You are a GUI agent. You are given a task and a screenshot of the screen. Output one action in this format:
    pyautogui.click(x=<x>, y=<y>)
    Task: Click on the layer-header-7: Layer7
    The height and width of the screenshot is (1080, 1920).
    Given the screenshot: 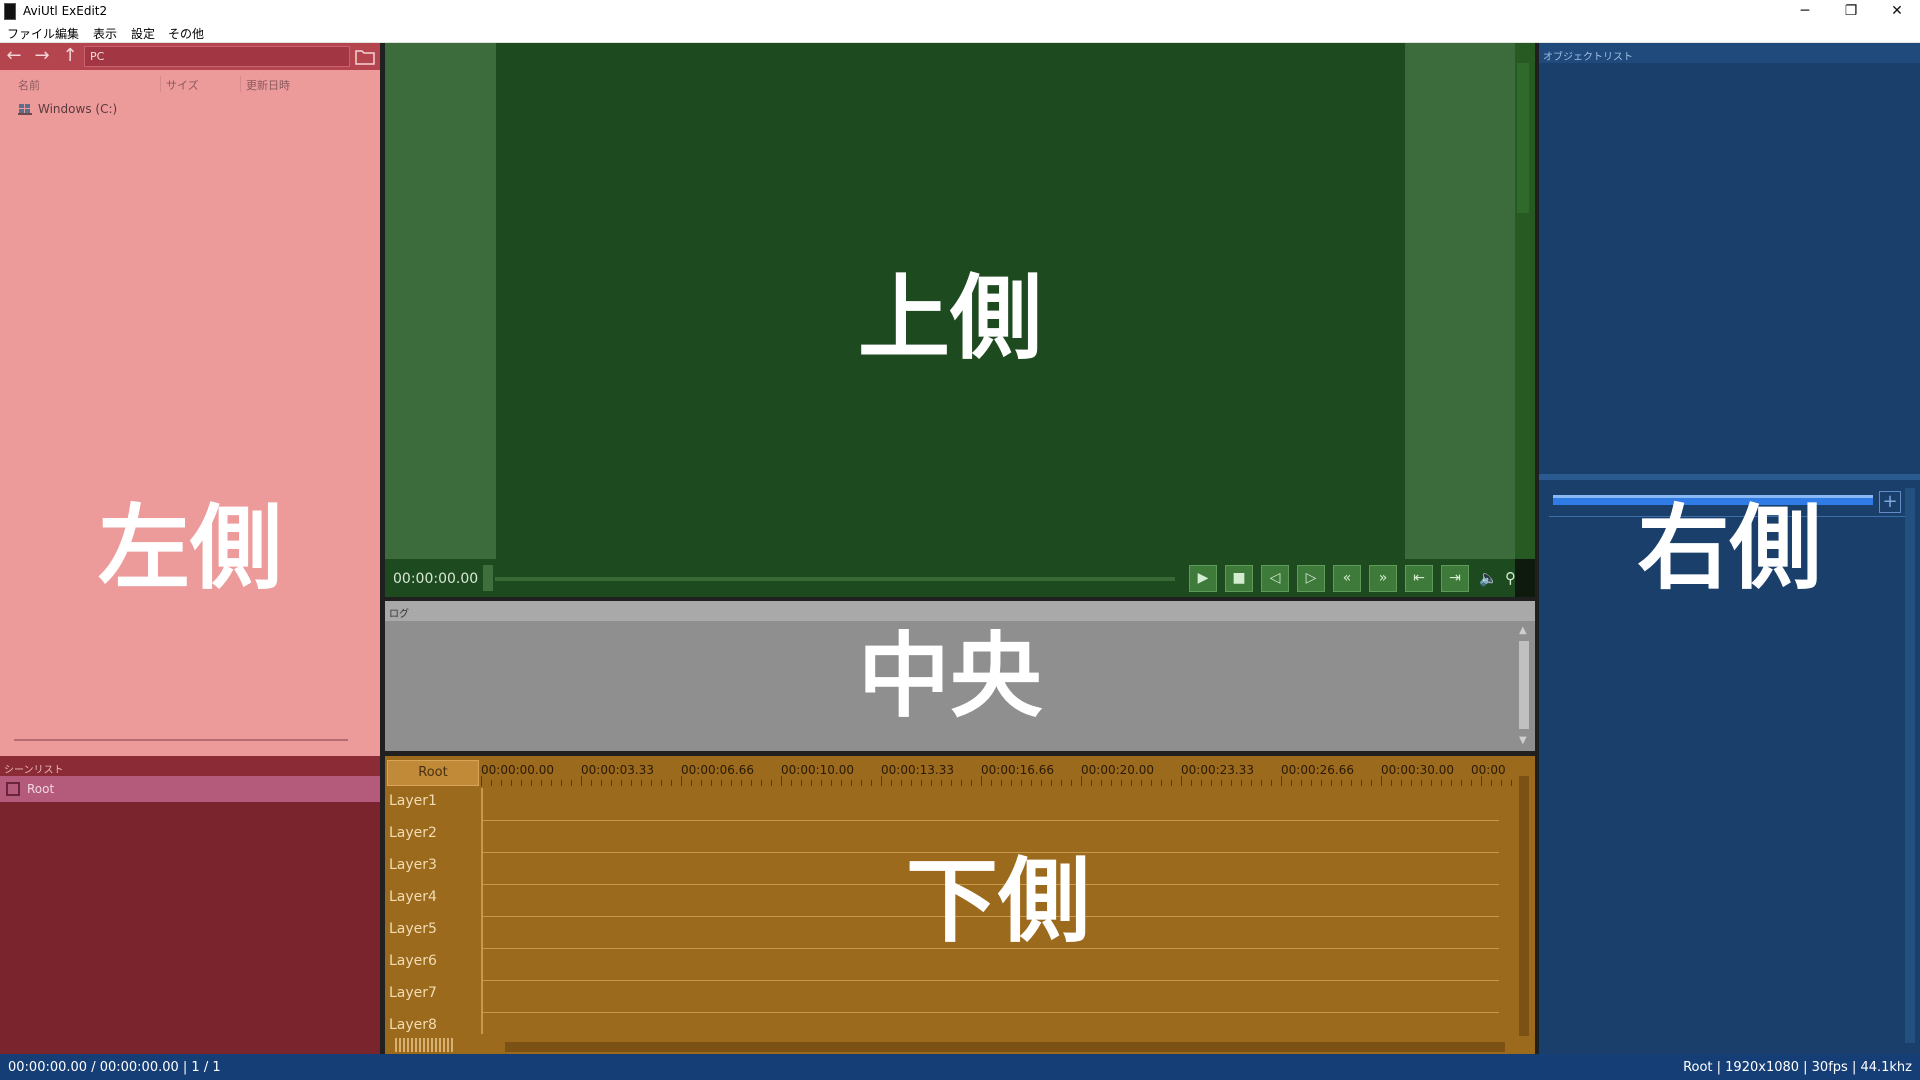 What is the action you would take?
    pyautogui.click(x=435, y=993)
    